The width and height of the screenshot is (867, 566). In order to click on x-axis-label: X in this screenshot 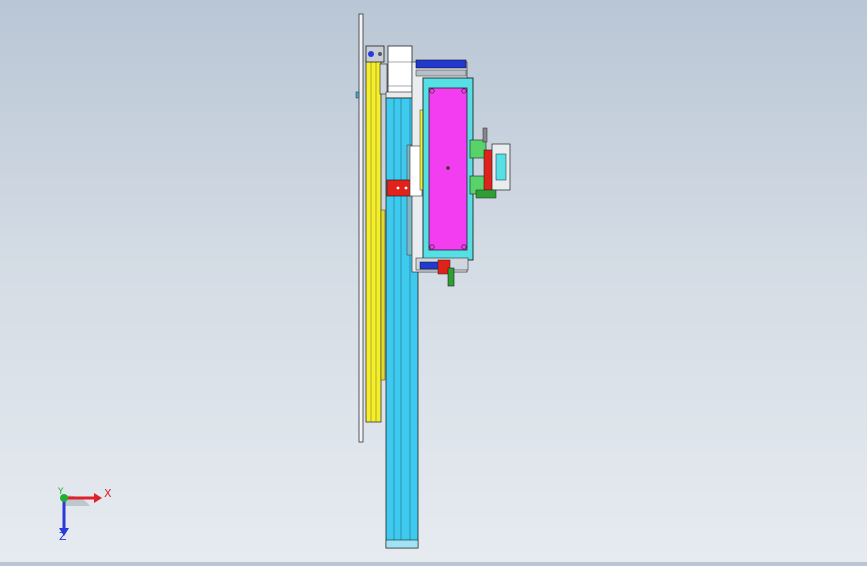, I will do `click(108, 493)`.